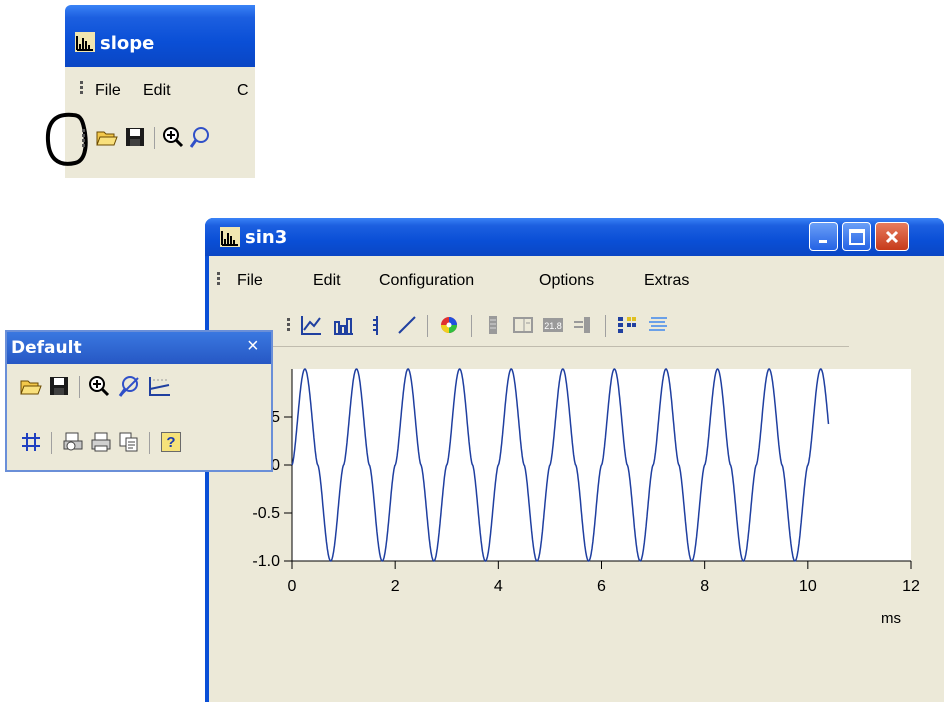 Image resolution: width=944 pixels, height=702 pixels. Describe the element at coordinates (253, 346) in the screenshot. I see `default-toolbar-close-icon: ×` at that location.